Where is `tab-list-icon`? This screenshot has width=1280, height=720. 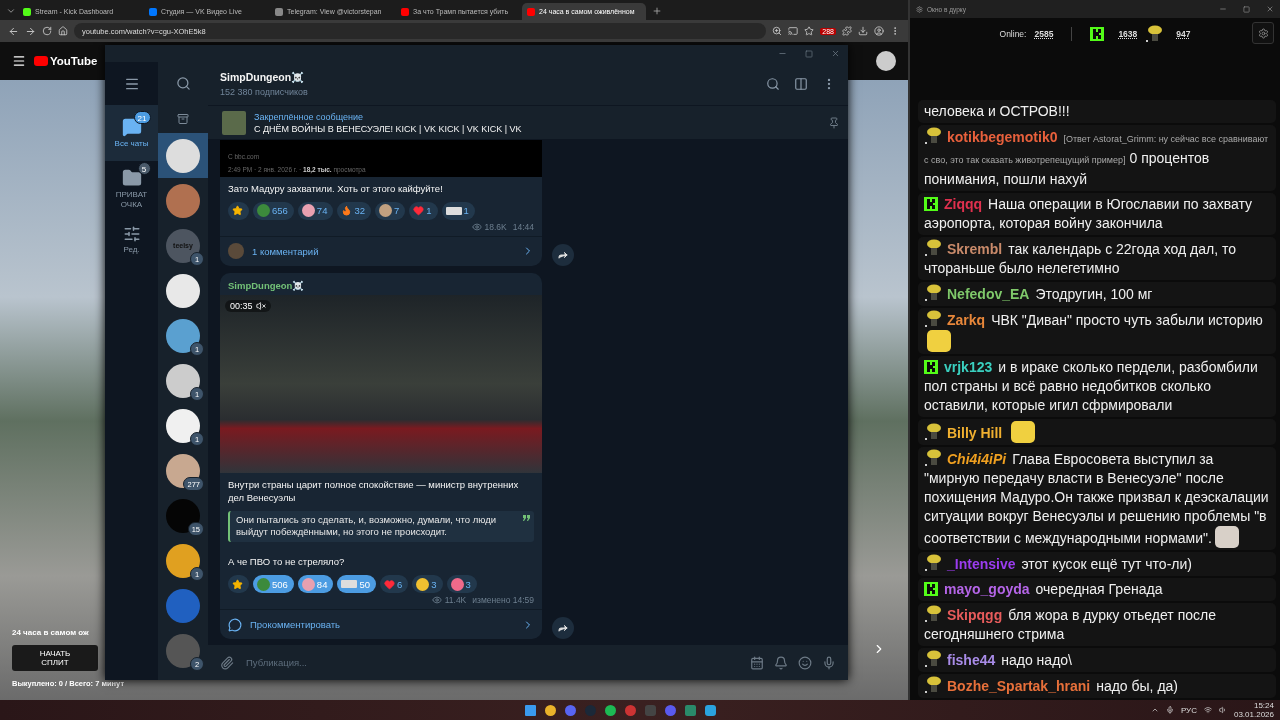
tab-list-icon is located at coordinates (11, 11).